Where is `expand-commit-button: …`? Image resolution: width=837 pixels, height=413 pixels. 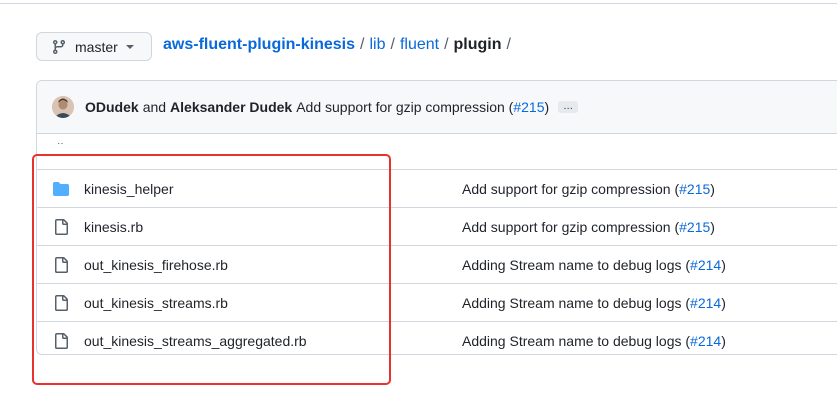
expand-commit-button: … is located at coordinates (568, 107).